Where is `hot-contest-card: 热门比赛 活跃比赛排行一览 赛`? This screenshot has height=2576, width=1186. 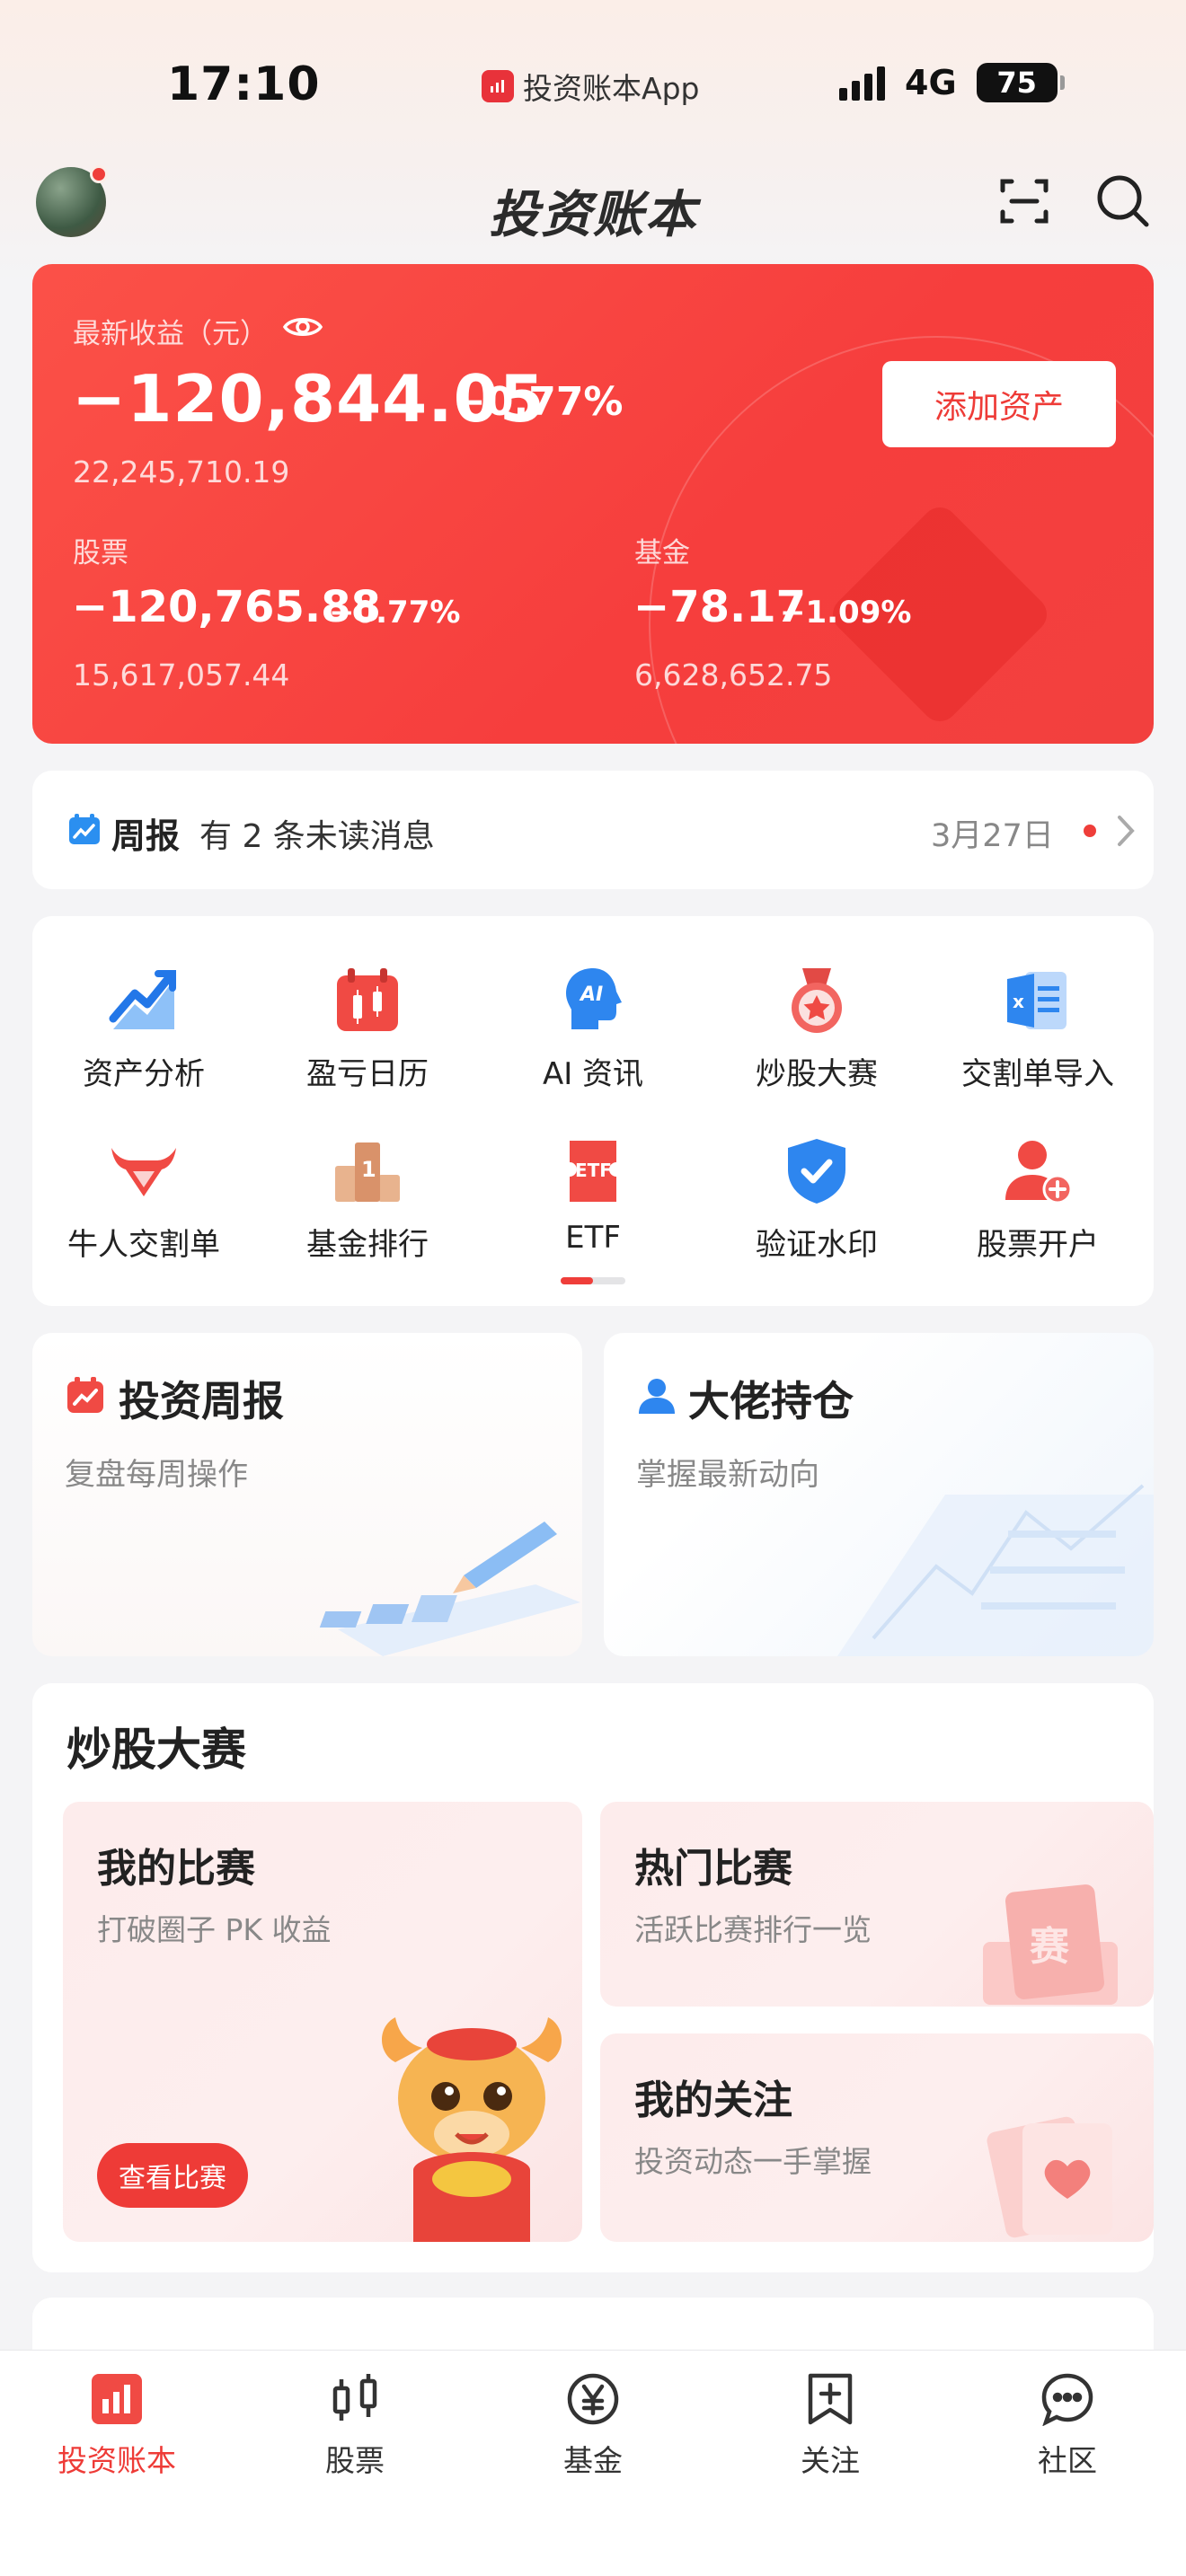
hot-contest-card: 热门比赛 活跃比赛排行一览 赛 is located at coordinates (877, 1904).